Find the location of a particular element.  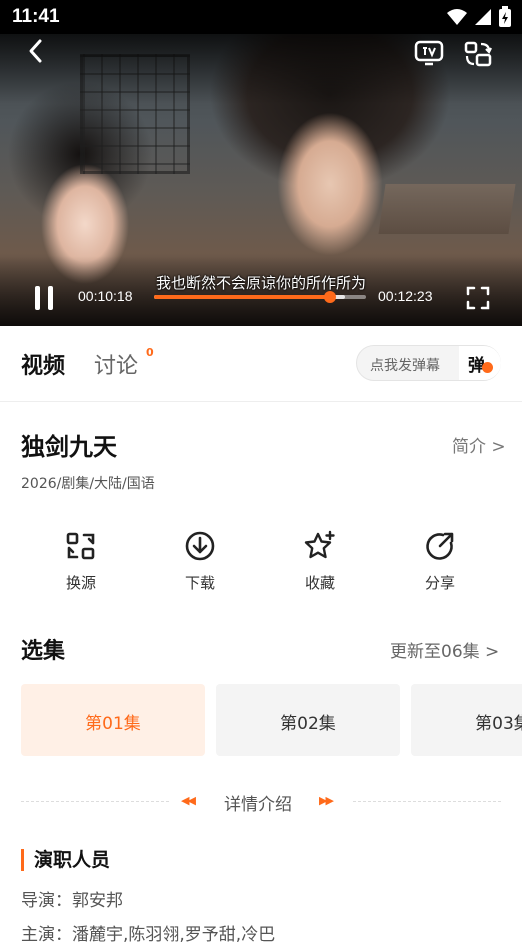

pause-button is located at coordinates (44, 298).